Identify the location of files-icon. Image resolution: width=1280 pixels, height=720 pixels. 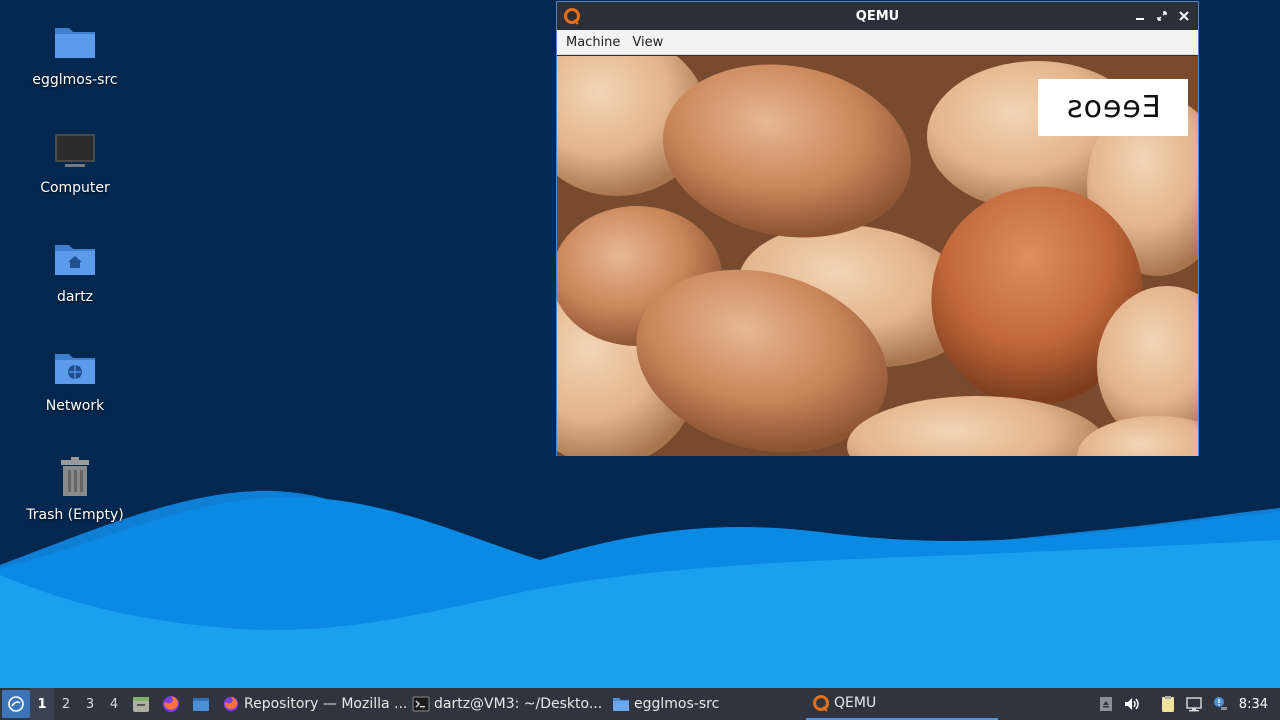
(201, 704).